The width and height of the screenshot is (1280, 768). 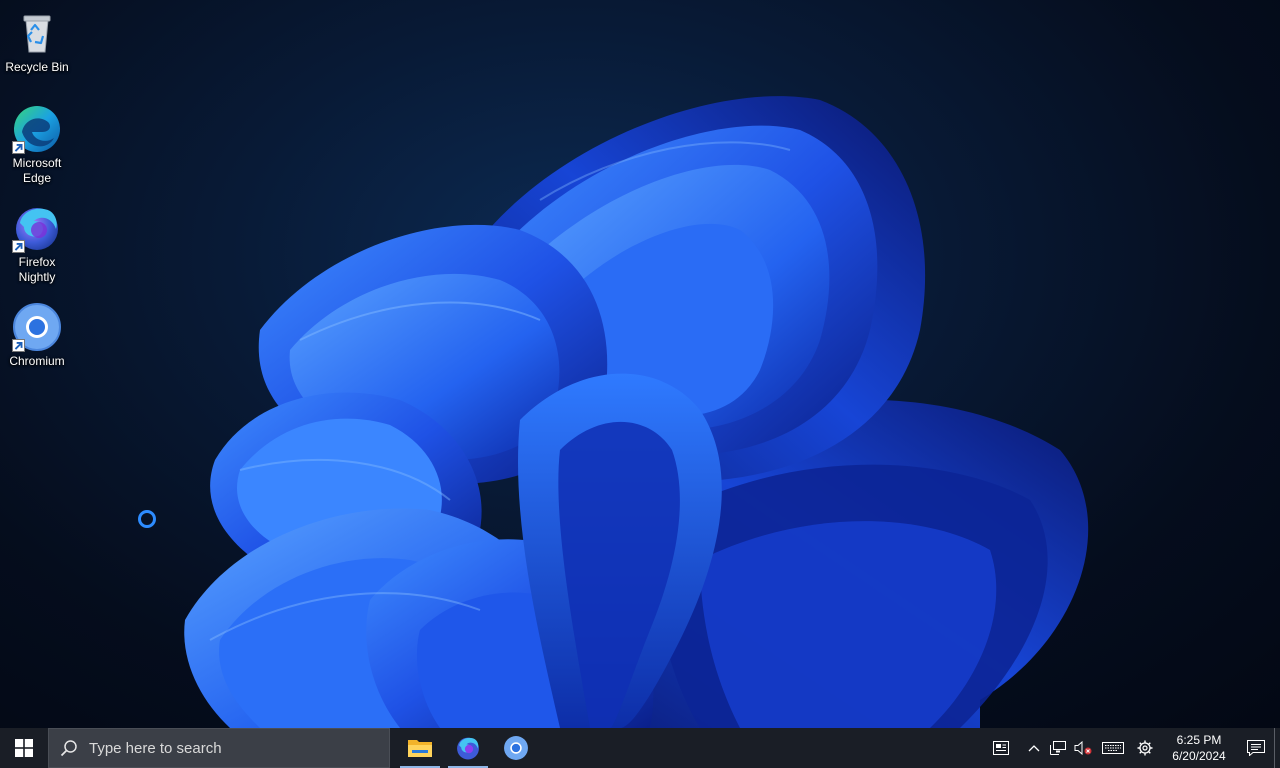 I want to click on desktop-icon-label: Recycle Bin, so click(x=37, y=67).